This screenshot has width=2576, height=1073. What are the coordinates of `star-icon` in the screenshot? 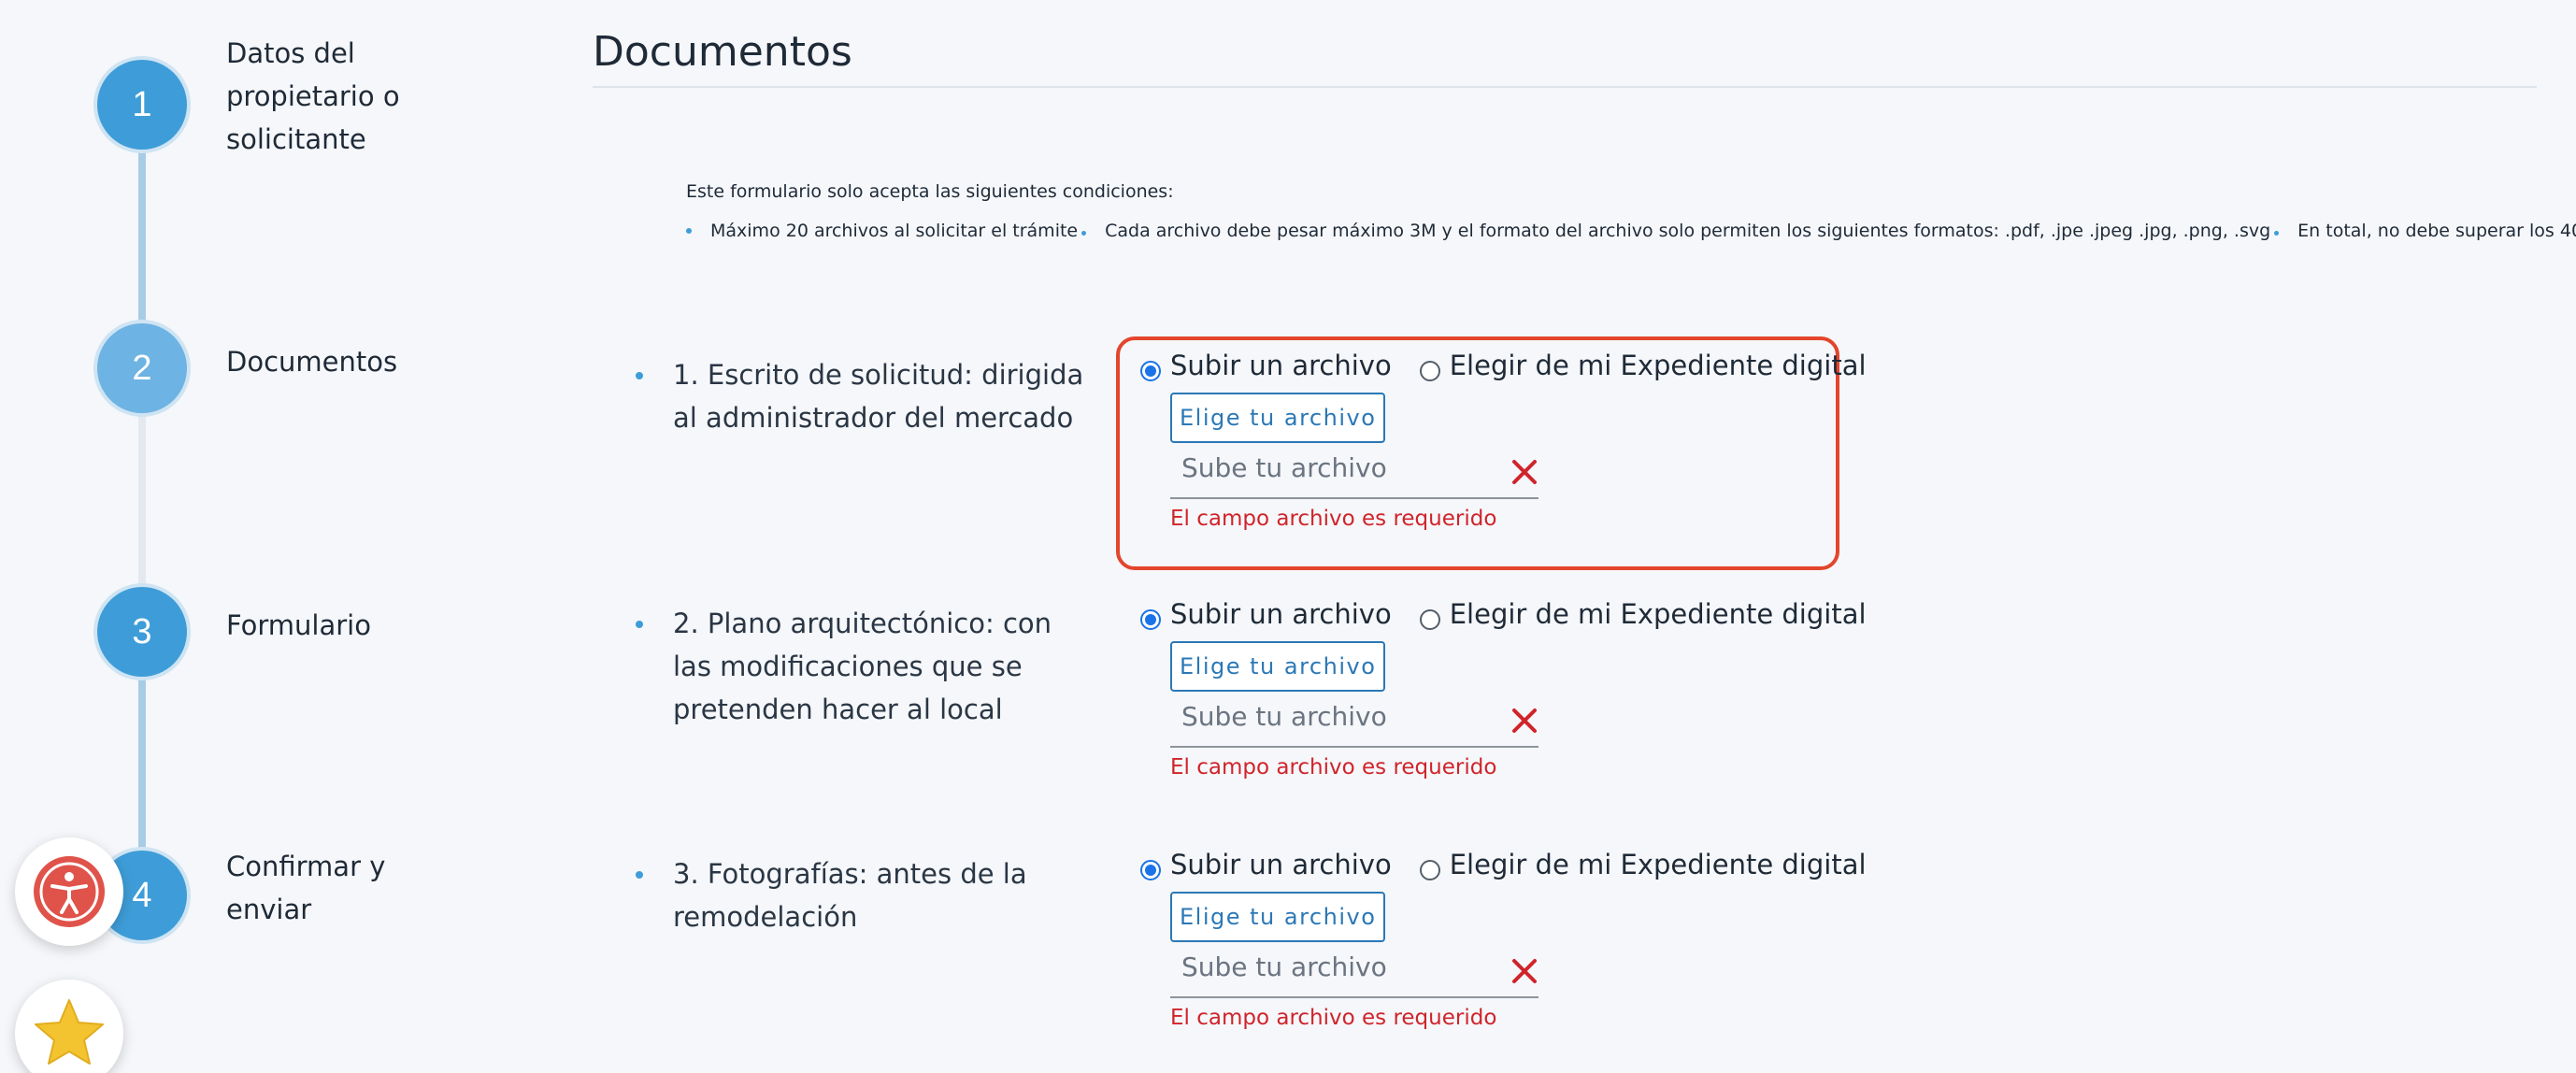 It's located at (69, 1032).